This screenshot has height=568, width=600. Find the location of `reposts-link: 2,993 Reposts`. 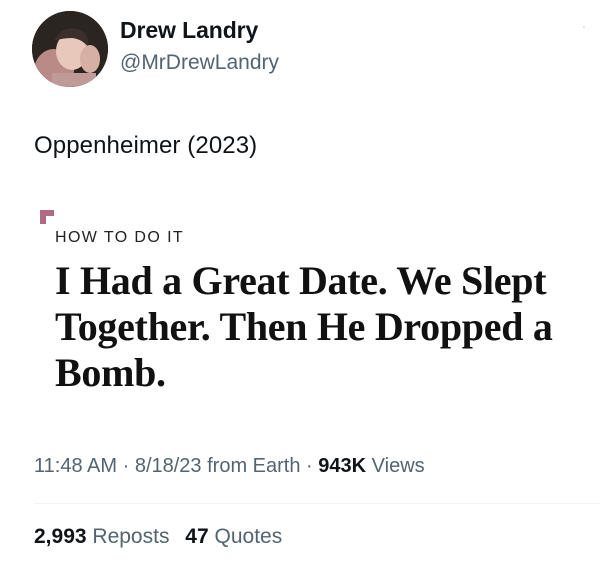

reposts-link: 2,993 Reposts is located at coordinates (101, 536).